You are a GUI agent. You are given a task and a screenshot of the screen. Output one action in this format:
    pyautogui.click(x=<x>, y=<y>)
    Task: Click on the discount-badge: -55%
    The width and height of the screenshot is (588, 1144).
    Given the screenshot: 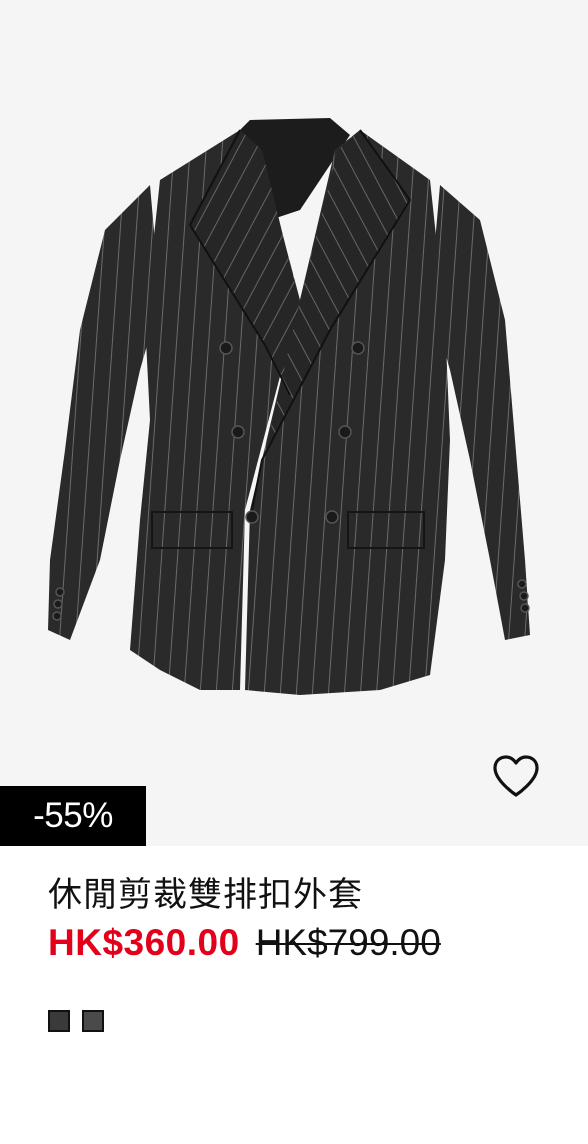 What is the action you would take?
    pyautogui.click(x=73, y=816)
    